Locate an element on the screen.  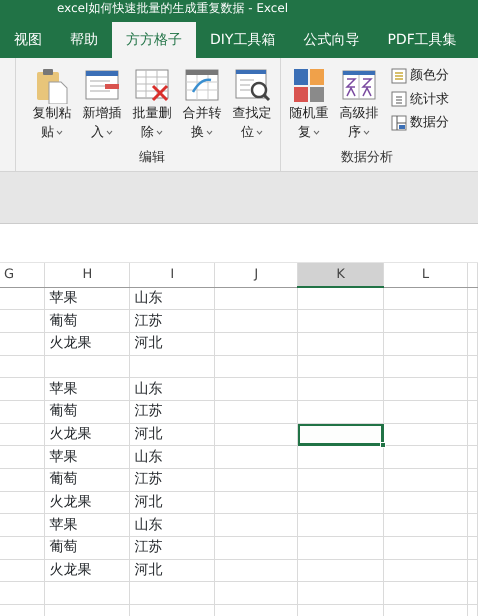
column-header: H is located at coordinates (87, 275).